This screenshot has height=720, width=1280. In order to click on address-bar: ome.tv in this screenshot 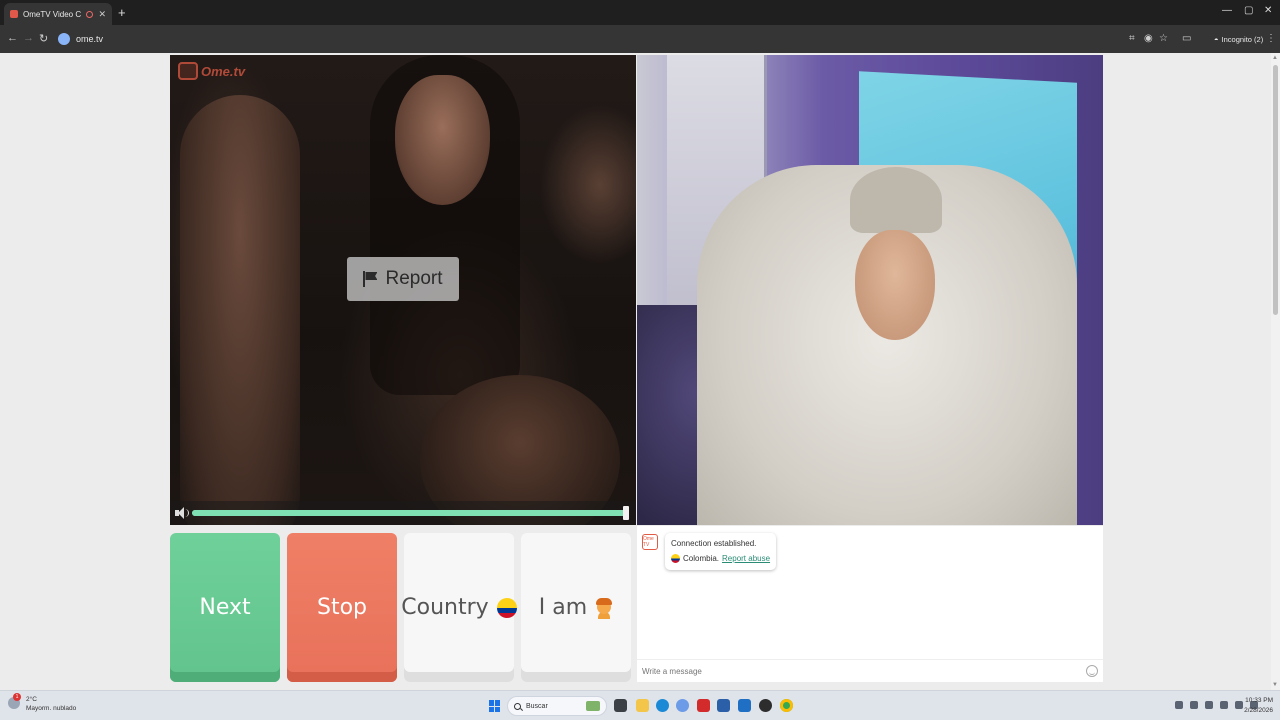, I will do `click(589, 39)`.